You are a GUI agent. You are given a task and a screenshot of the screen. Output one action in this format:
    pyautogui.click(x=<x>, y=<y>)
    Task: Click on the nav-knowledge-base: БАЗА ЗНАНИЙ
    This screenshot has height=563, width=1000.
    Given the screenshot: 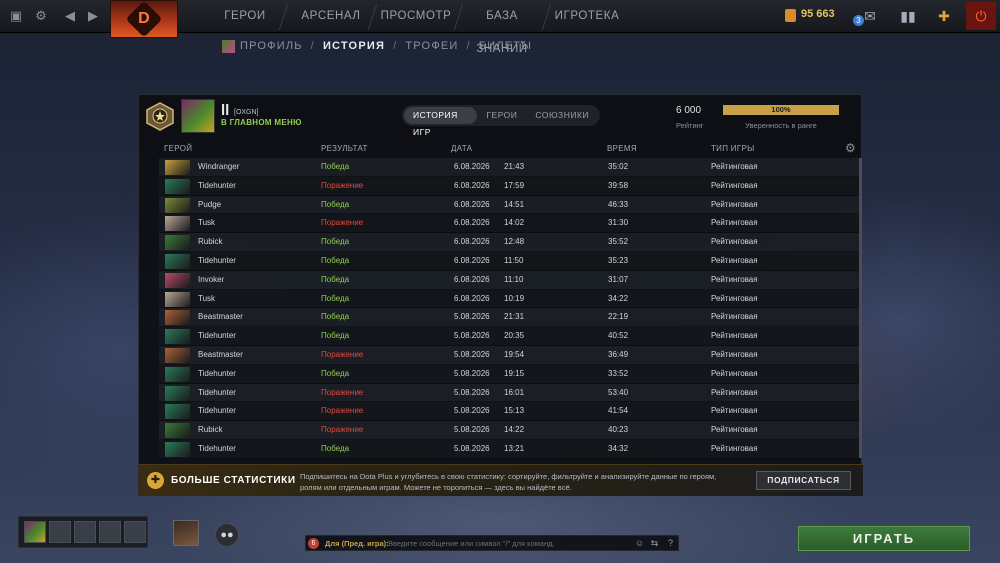 What is the action you would take?
    pyautogui.click(x=502, y=27)
    